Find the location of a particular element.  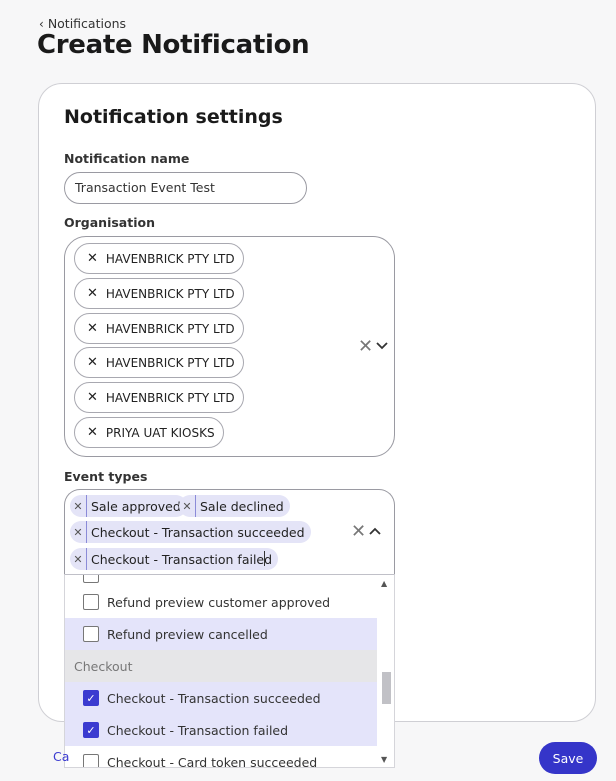

text-cursor is located at coordinates (264, 558).